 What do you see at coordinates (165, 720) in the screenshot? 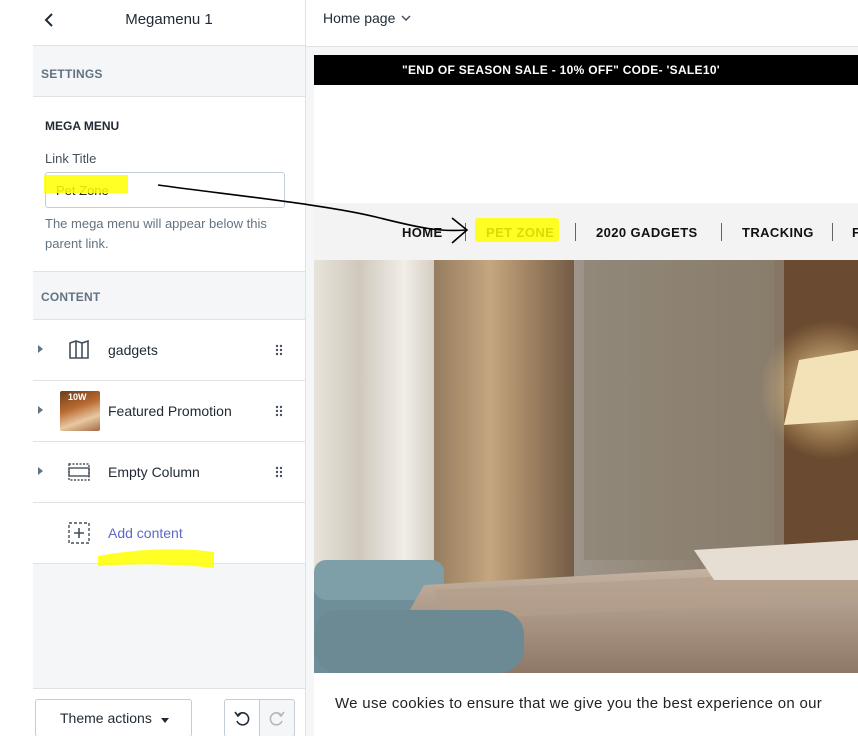
I see `caret-down-icon` at bounding box center [165, 720].